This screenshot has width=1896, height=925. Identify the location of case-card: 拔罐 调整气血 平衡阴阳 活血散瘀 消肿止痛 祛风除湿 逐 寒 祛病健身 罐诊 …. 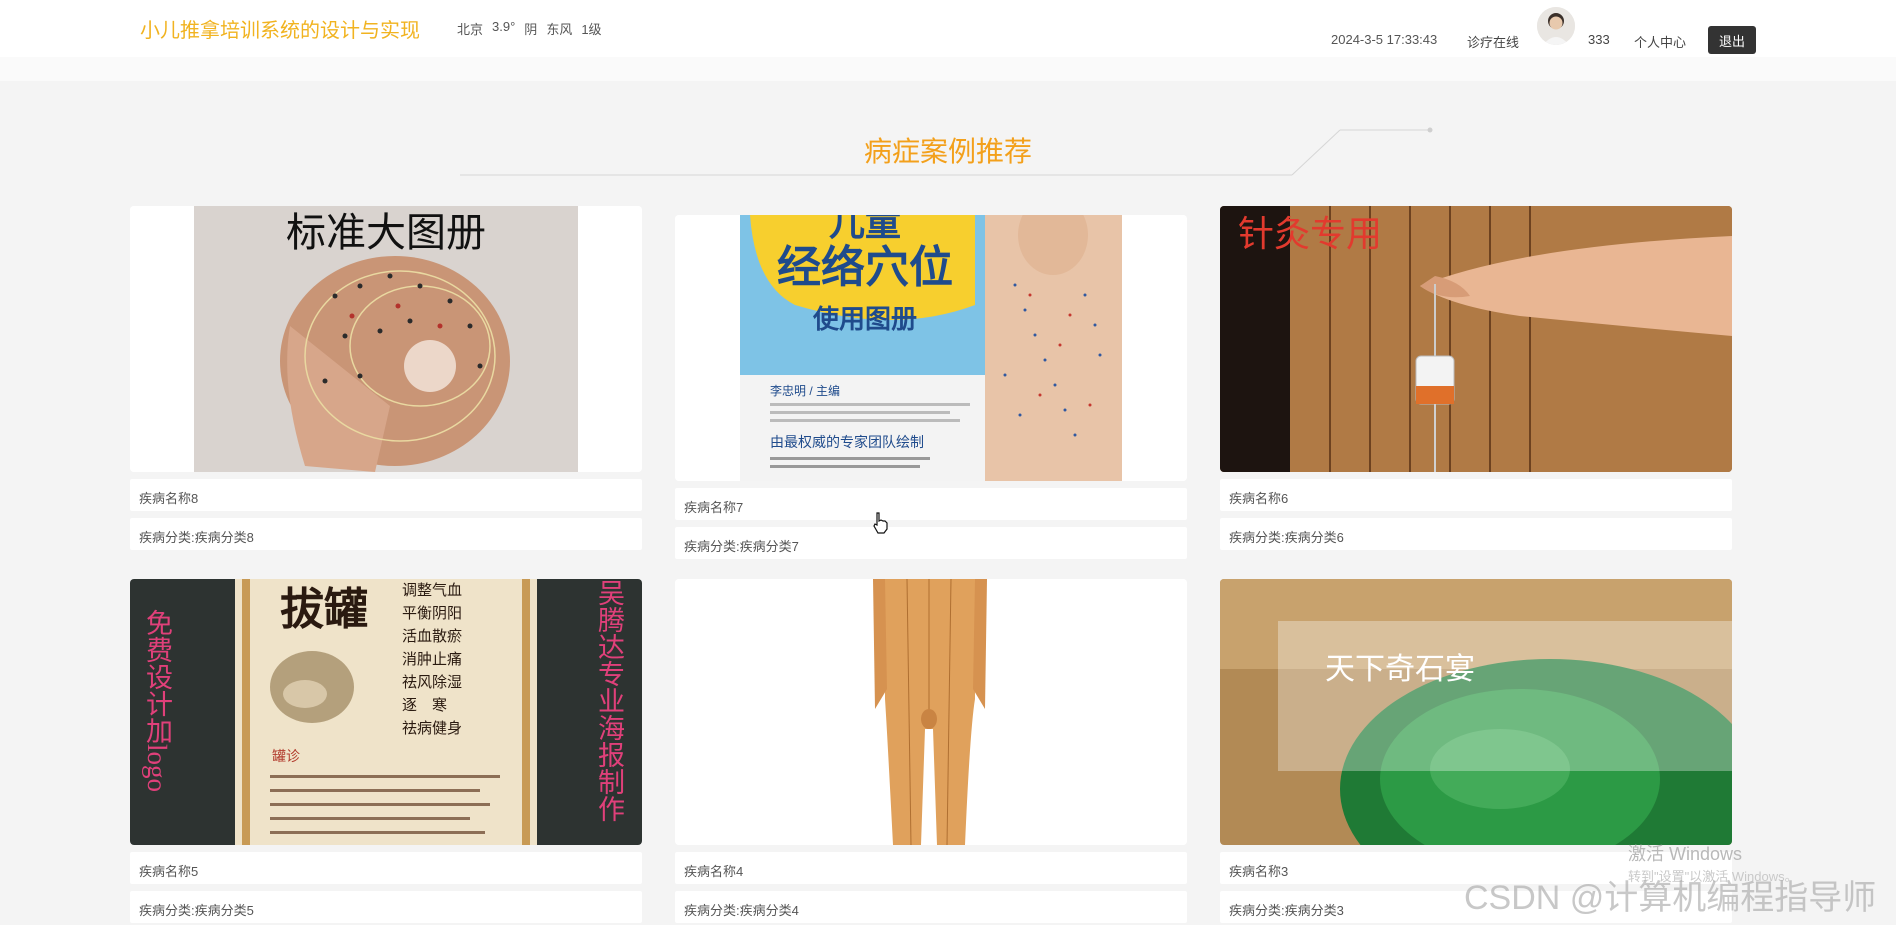
(386, 751).